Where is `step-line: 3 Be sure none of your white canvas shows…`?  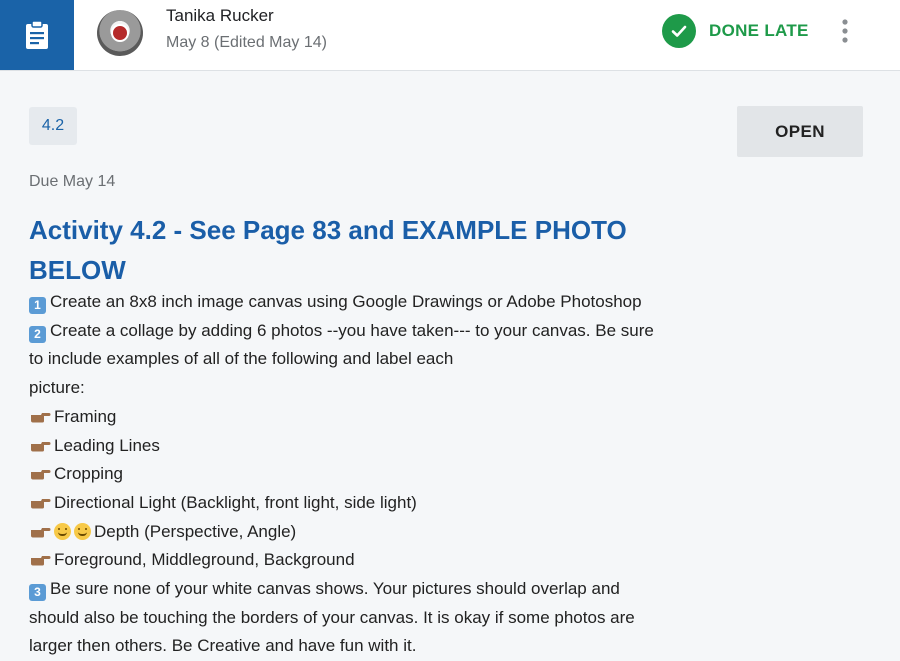 step-line: 3 Be sure none of your white canvas shows… is located at coordinates (374, 589).